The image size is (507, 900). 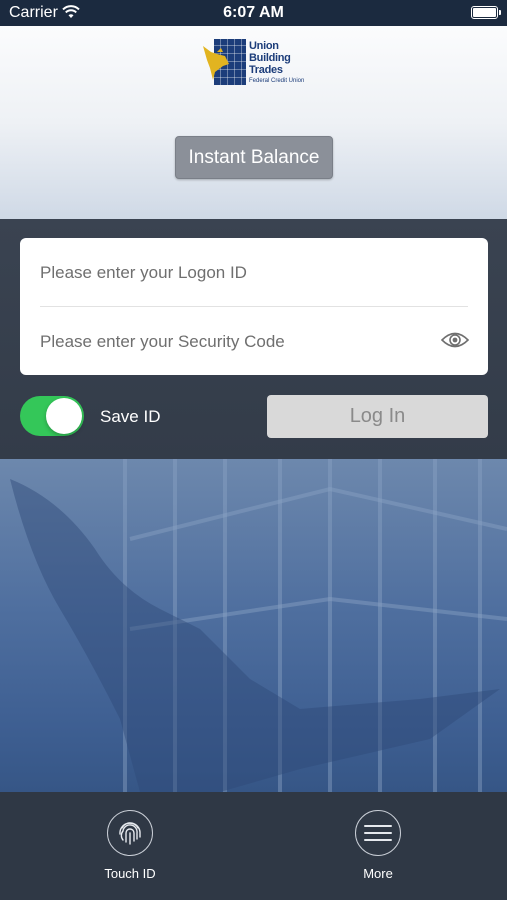 I want to click on instant-balance-button: Instant Balance, so click(x=254, y=157).